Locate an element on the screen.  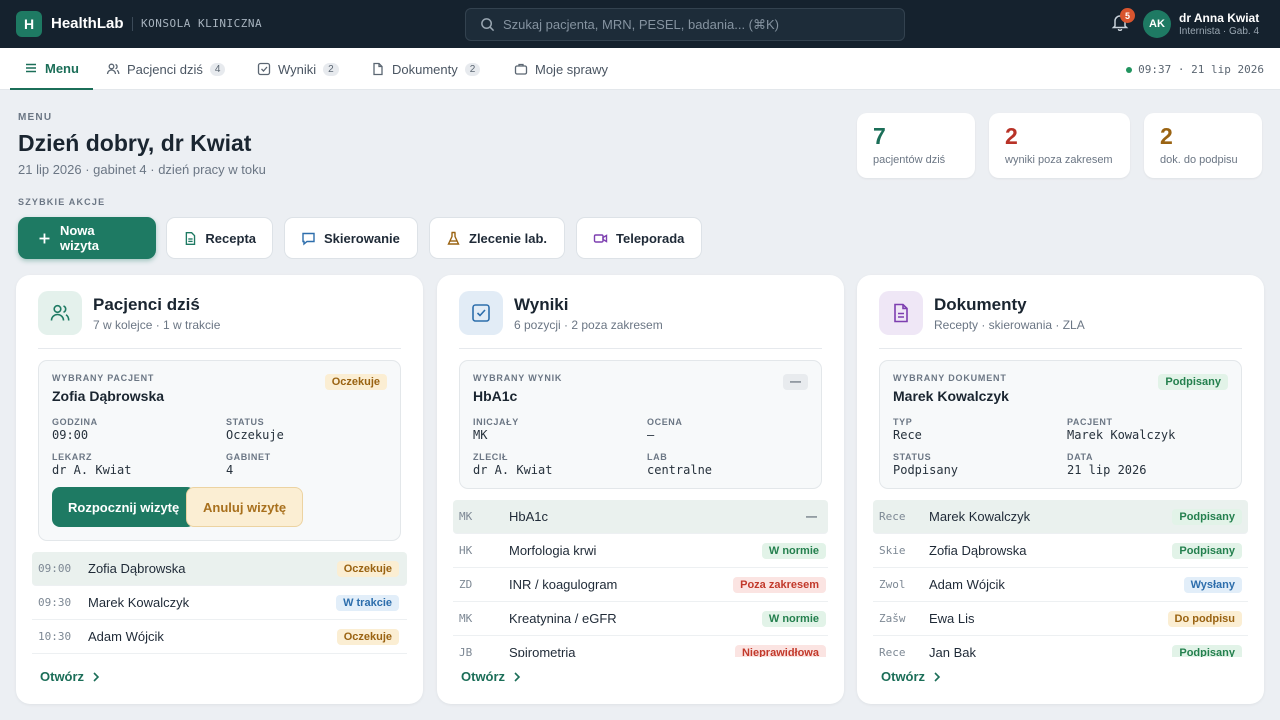
list-item: Rece Marek Kowalczyk Podpisany is located at coordinates (1060, 517).